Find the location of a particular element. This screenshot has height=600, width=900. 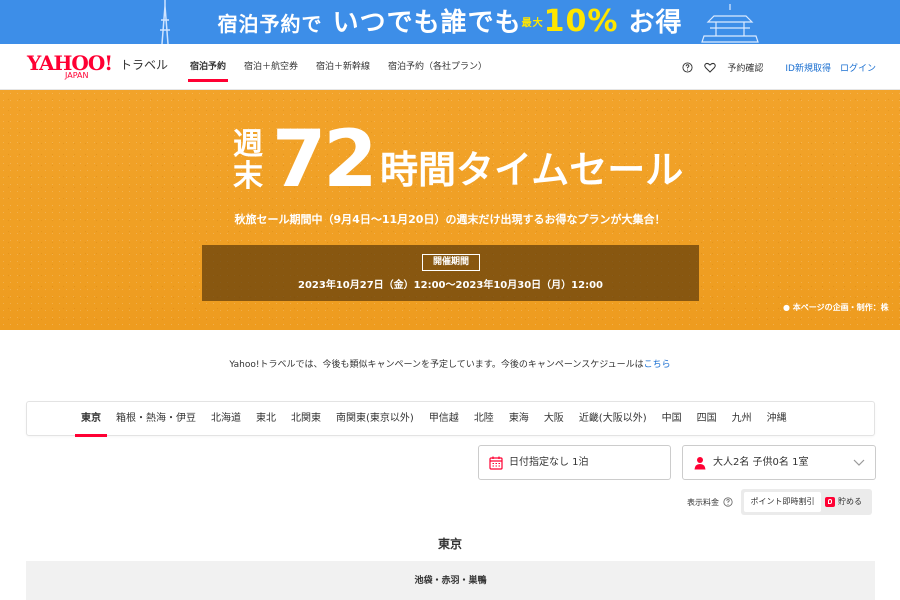

guest-selector: 大人2名 子供0名 1室 is located at coordinates (779, 462).